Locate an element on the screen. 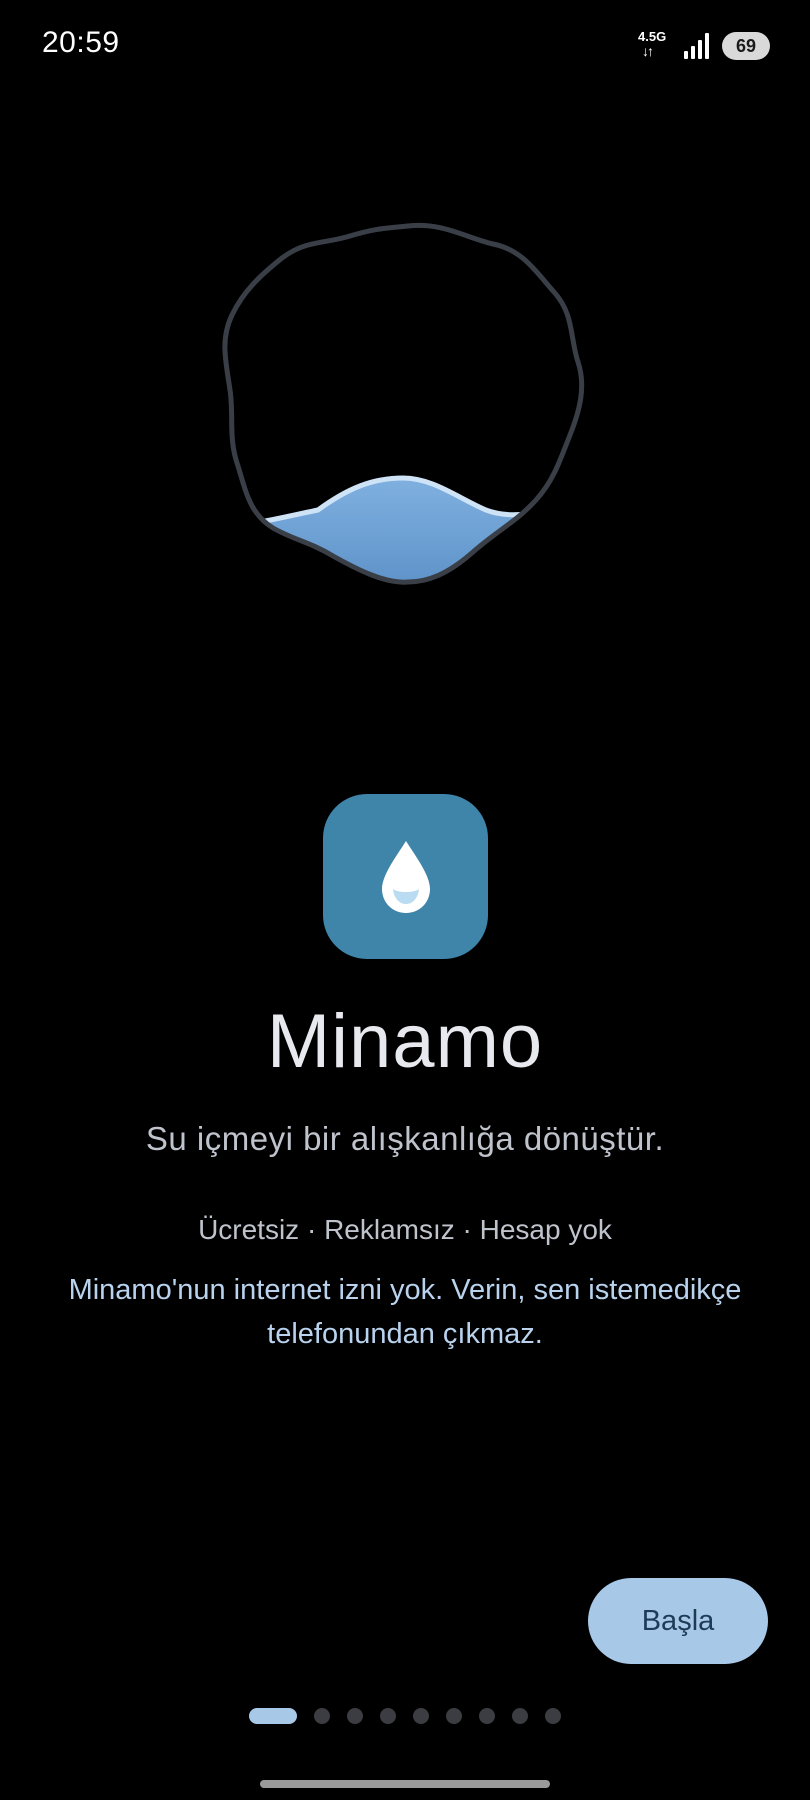 The image size is (810, 1800). network-type-label: 4.5G is located at coordinates (652, 36).